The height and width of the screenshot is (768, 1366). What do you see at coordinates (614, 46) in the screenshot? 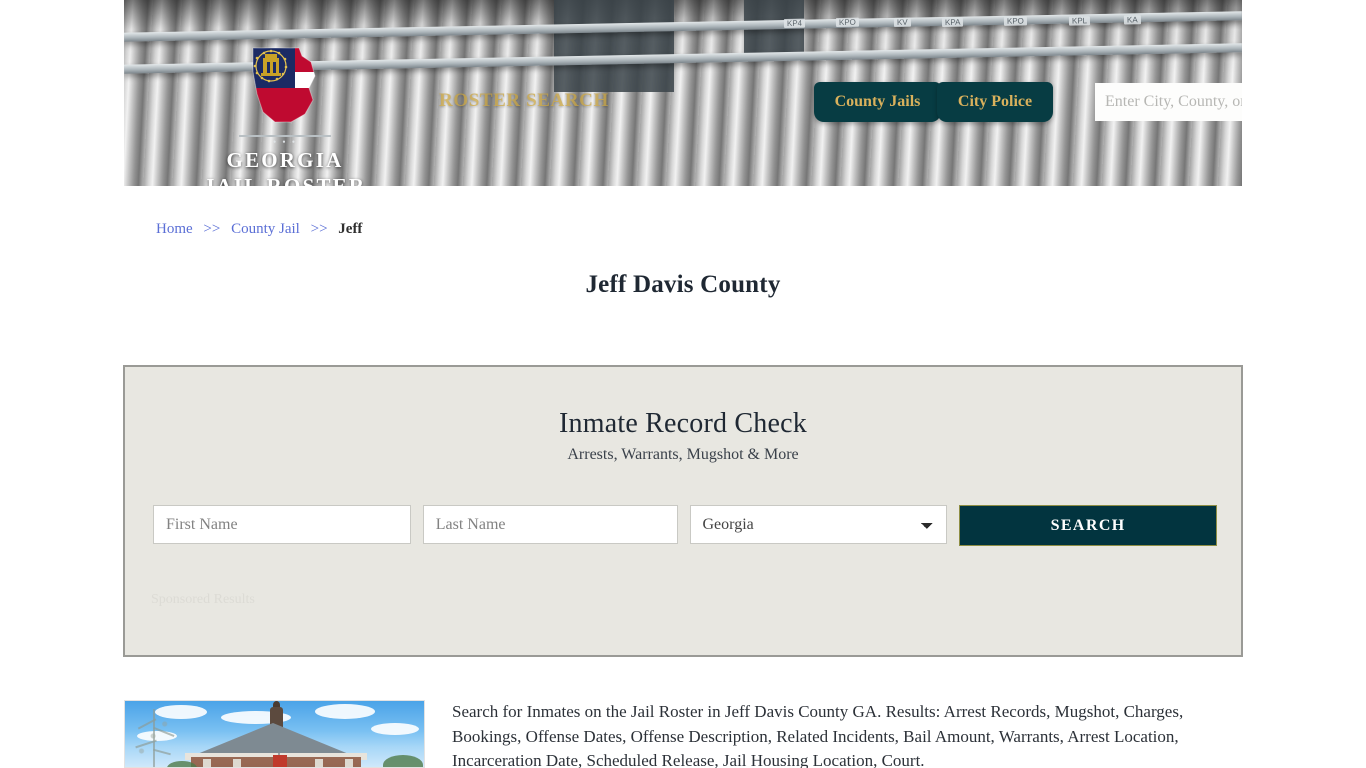
I see `shelf-shadow` at bounding box center [614, 46].